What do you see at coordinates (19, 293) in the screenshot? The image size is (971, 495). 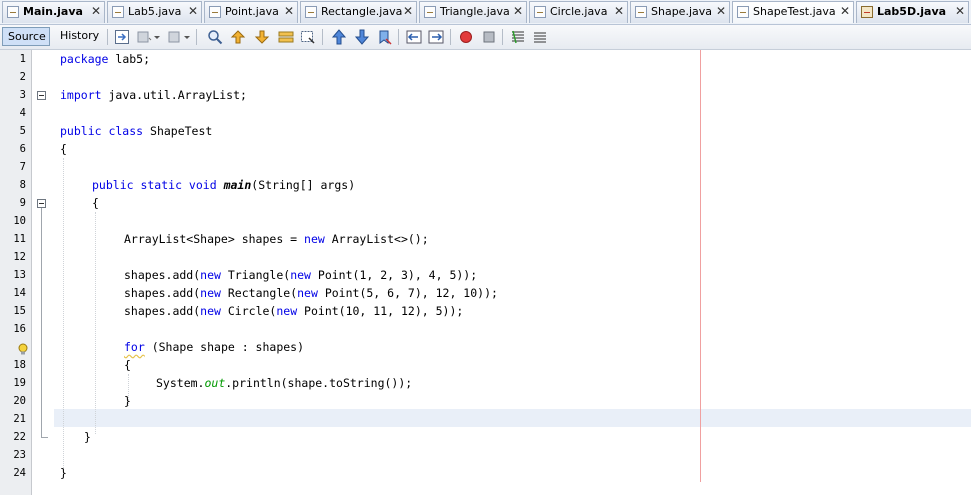 I see `line-number: 14` at bounding box center [19, 293].